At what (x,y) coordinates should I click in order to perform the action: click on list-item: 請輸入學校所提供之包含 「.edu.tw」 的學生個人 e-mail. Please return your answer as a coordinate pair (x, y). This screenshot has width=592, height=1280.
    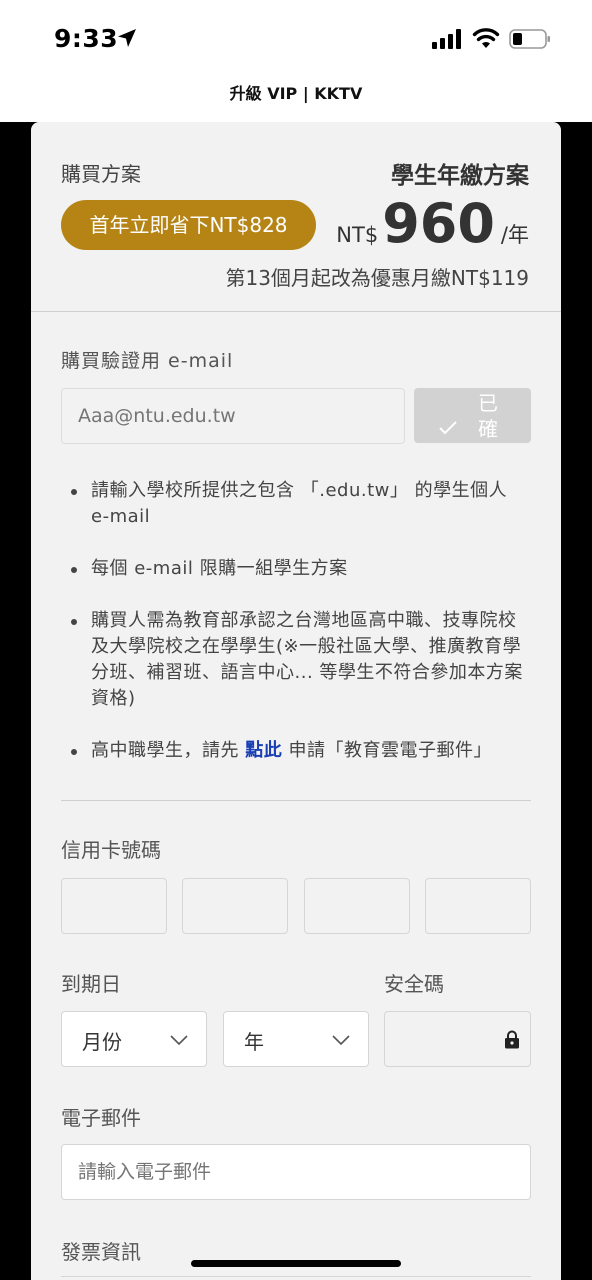
    Looking at the image, I should click on (296, 504).